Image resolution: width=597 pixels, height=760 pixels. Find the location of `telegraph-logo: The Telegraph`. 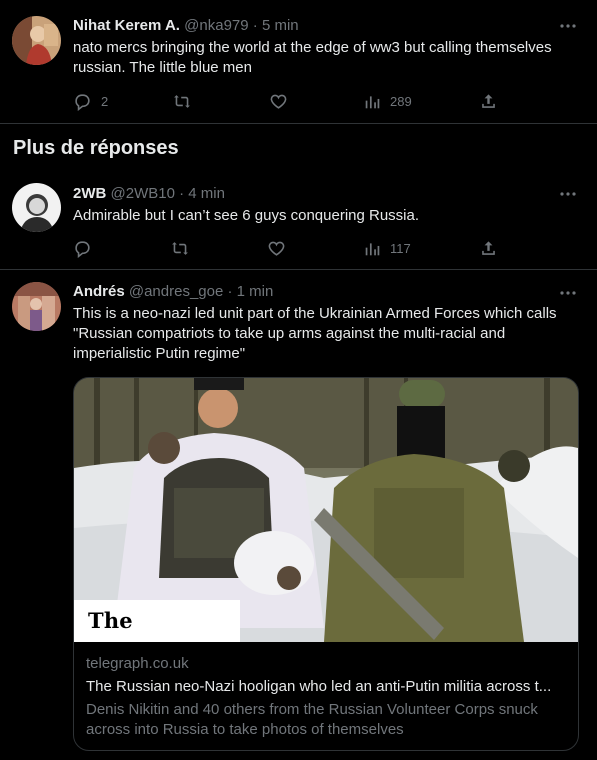

telegraph-logo: The Telegraph is located at coordinates (157, 637).